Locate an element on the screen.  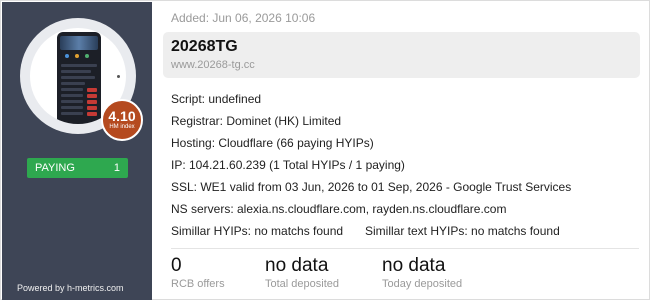
hm-index-value: 4.10 is located at coordinates (122, 116).